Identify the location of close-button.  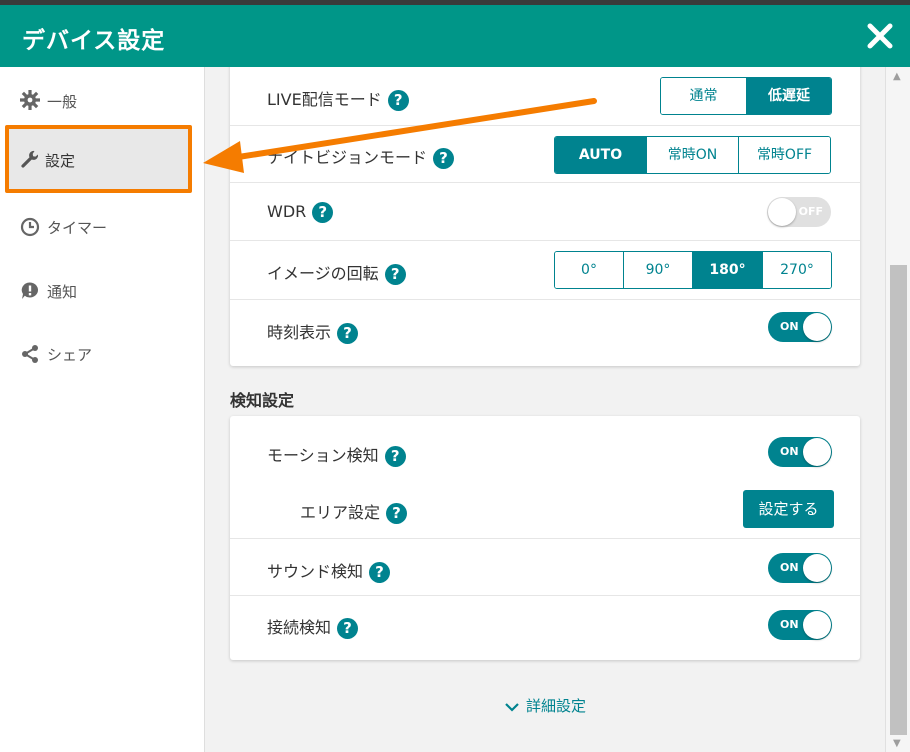
(880, 36).